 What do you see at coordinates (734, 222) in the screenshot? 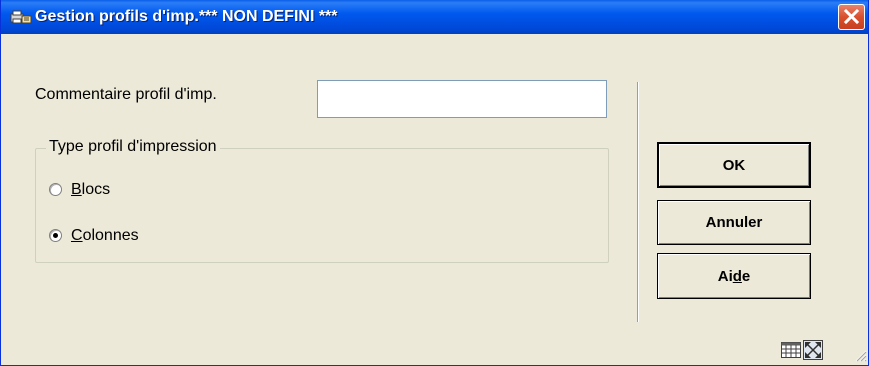
I see `cancel-button: Annuler` at bounding box center [734, 222].